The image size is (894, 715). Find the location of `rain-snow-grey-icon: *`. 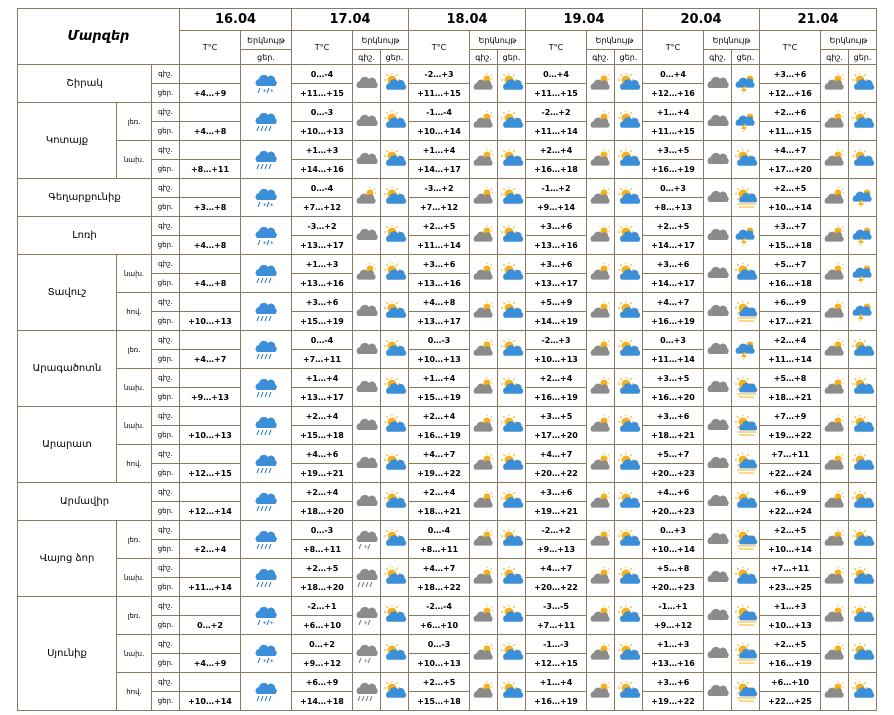

rain-snow-grey-icon: * is located at coordinates (366, 539).